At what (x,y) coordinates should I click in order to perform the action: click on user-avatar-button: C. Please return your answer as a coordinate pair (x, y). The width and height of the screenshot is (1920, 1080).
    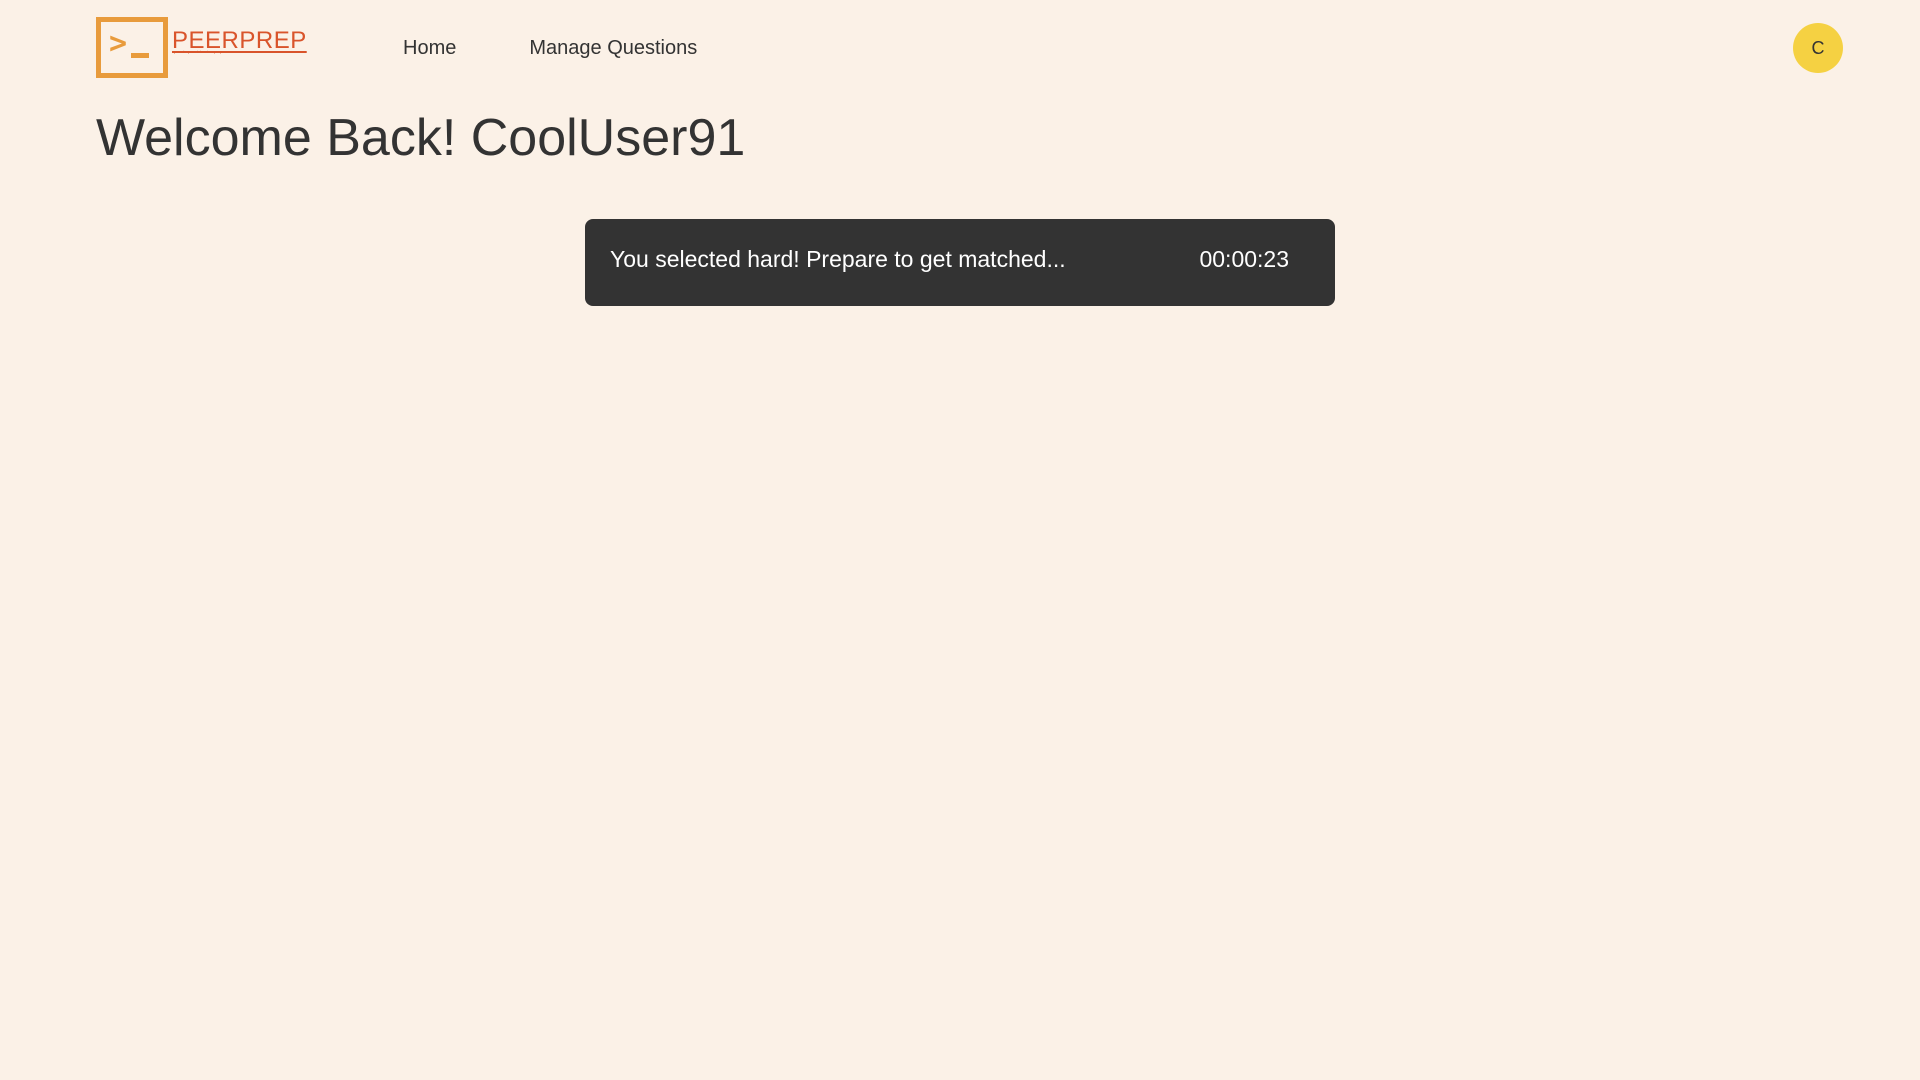
    Looking at the image, I should click on (1818, 48).